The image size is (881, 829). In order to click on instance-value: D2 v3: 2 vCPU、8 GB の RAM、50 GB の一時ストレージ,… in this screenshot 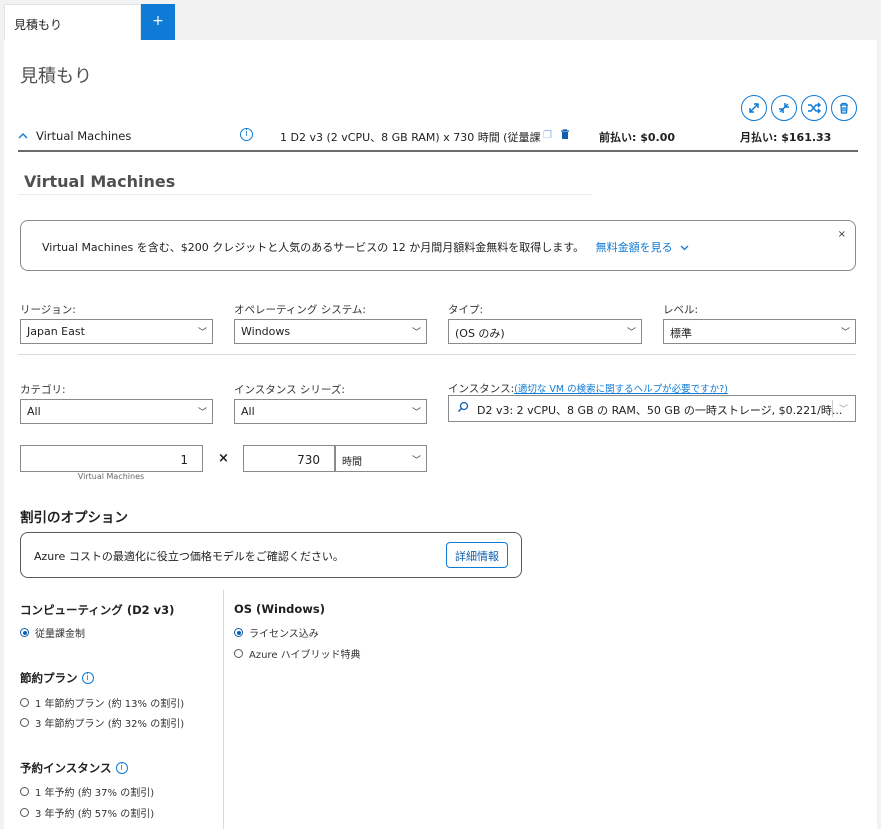, I will do `click(660, 410)`.